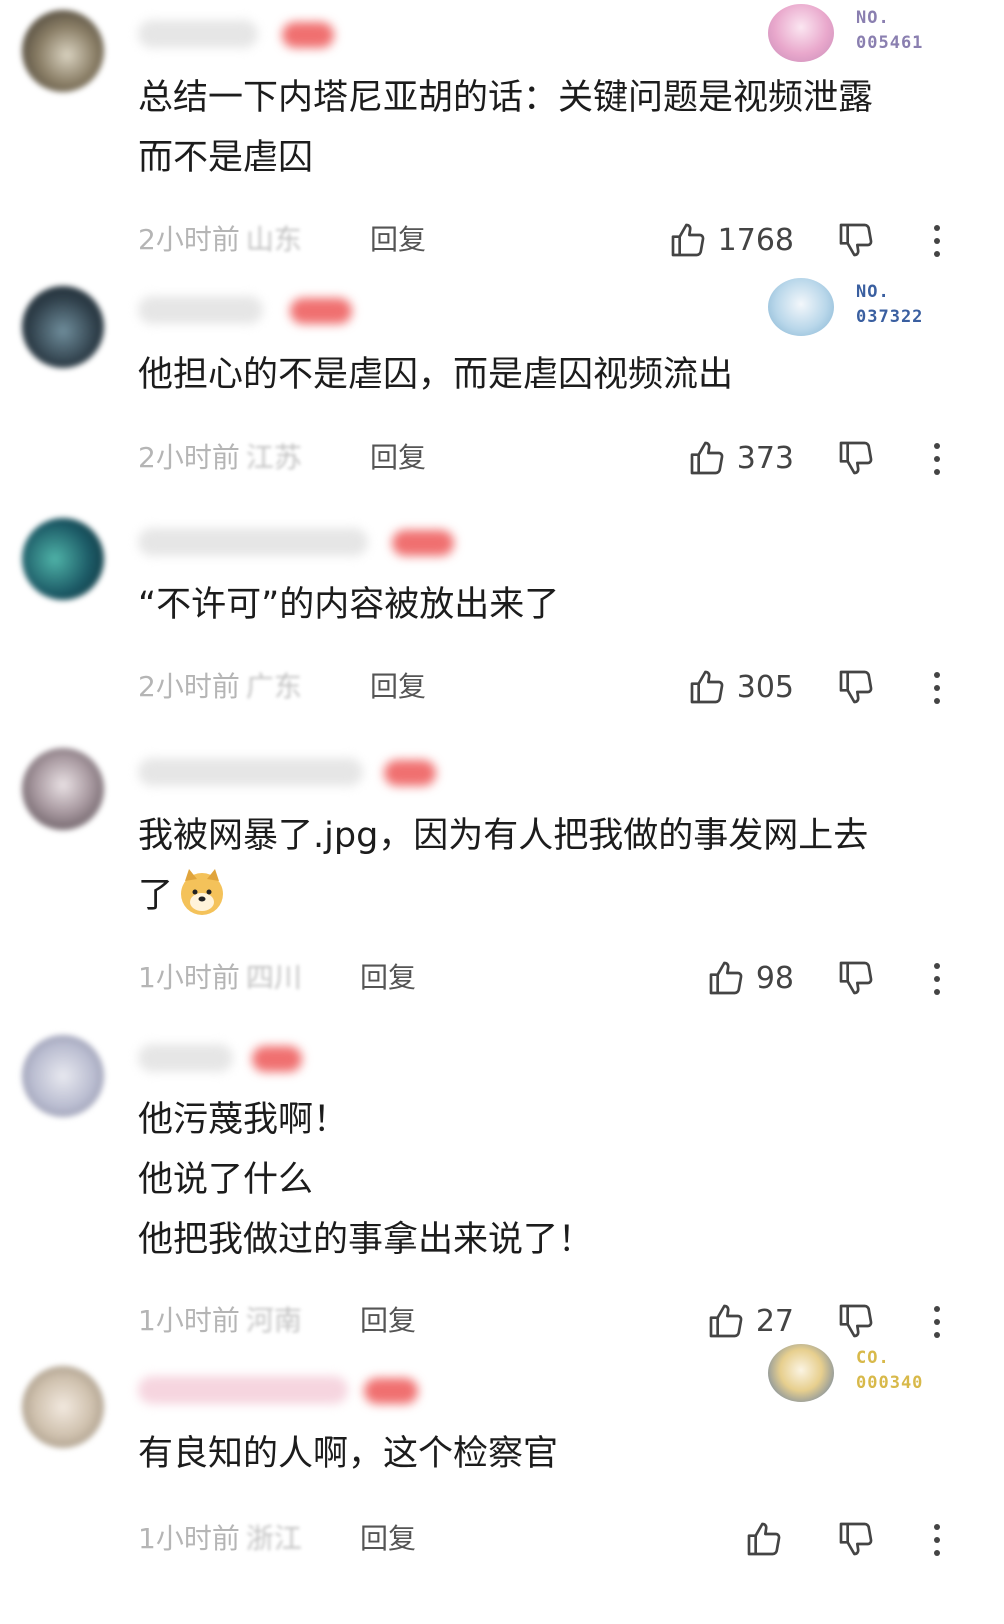 The image size is (1004, 1624). I want to click on comment-text: 他污蔑我啊！ 他说了什么 他把我做过的事拿出来说了！, so click(366, 1180).